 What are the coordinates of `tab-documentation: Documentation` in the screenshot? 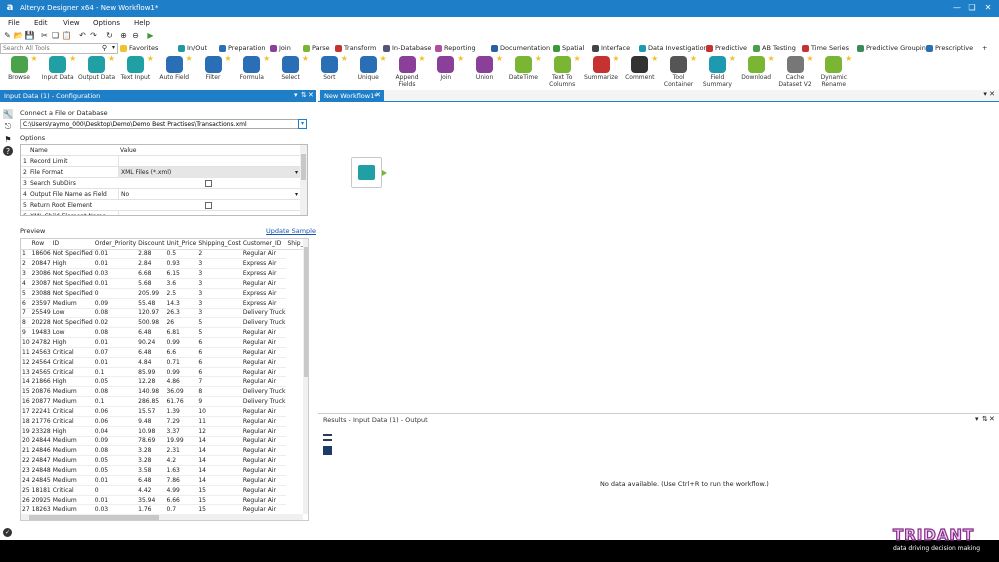 It's located at (520, 48).